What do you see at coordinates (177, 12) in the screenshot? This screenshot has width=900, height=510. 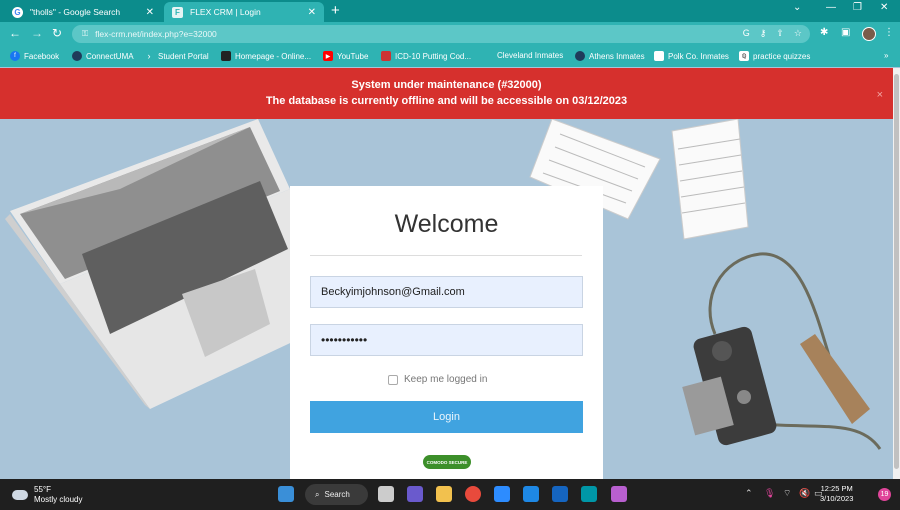 I see `flex-crm-favicon-icon: F` at bounding box center [177, 12].